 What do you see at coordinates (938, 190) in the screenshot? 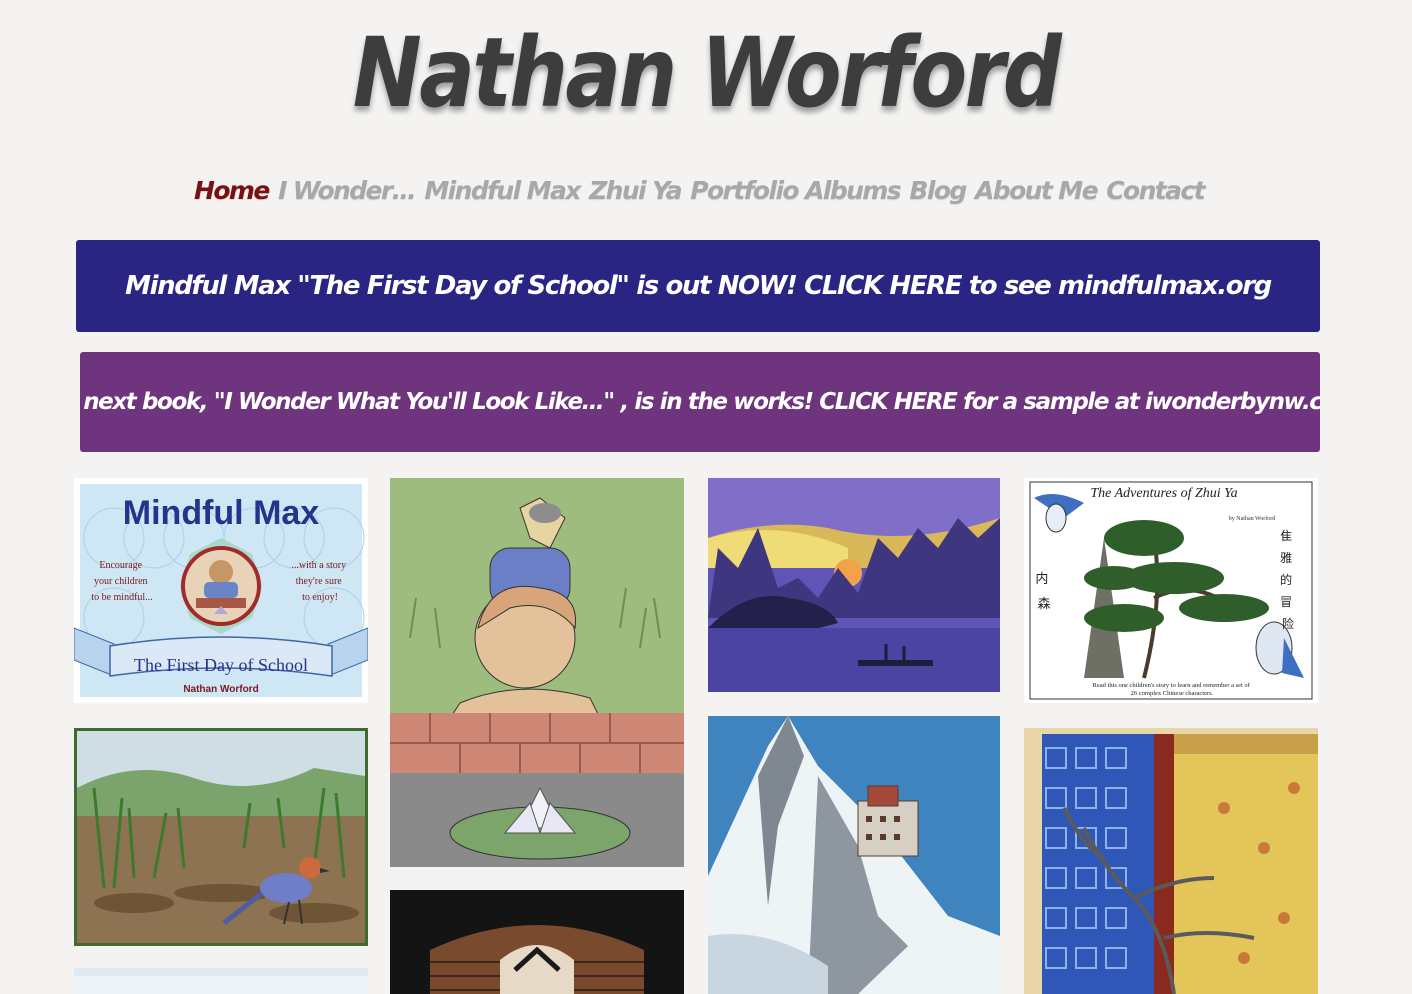
I see `nav-blog: Blog` at bounding box center [938, 190].